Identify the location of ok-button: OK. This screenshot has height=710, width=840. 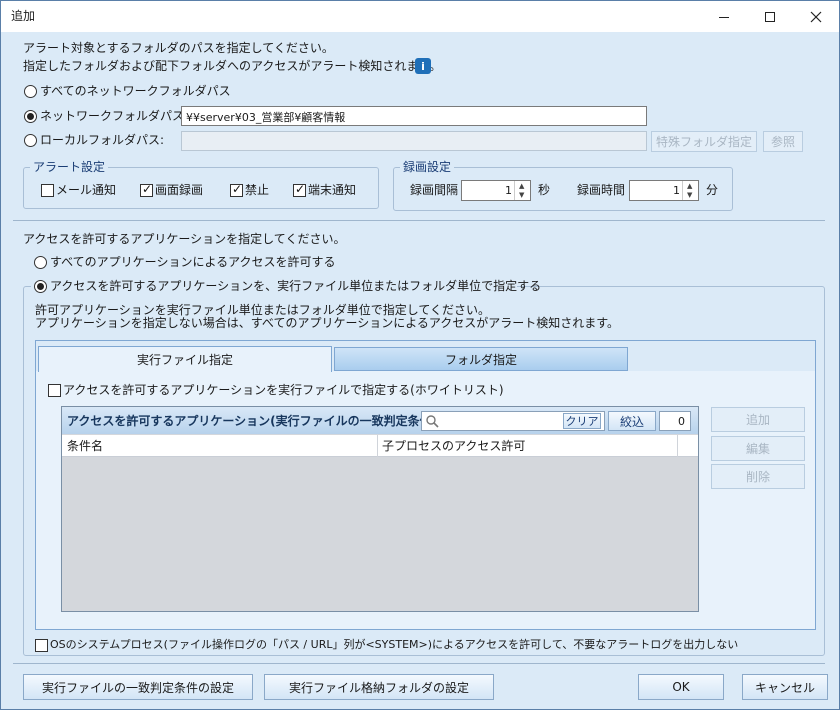
(681, 687).